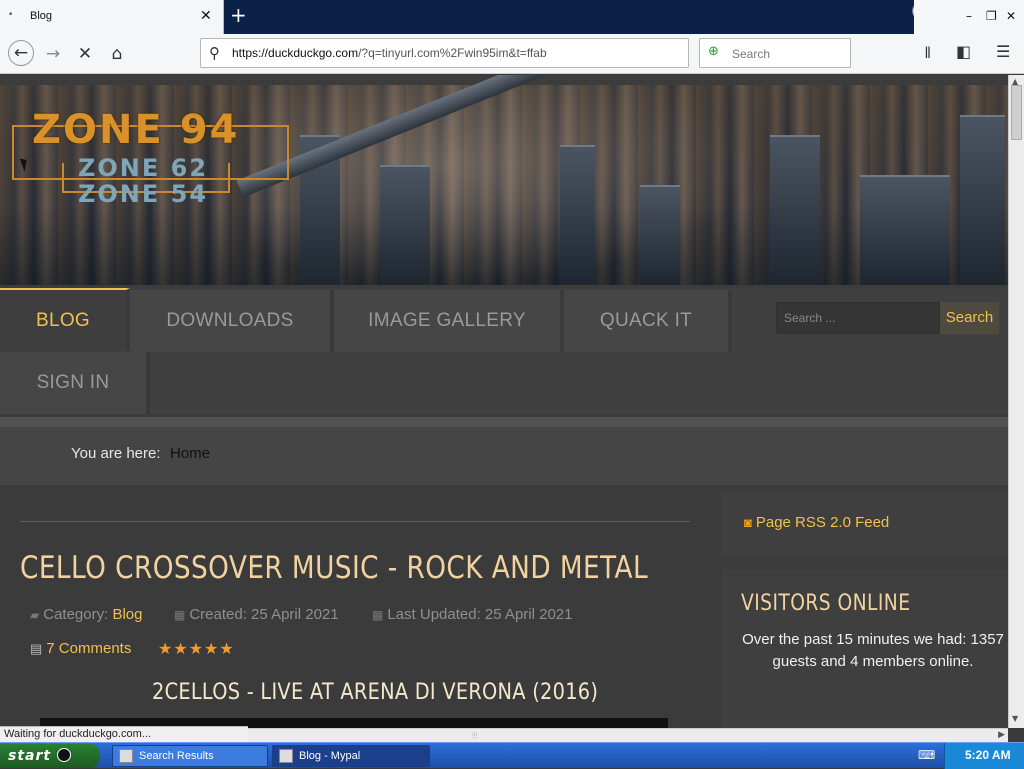 The height and width of the screenshot is (769, 1024). I want to click on search-icon: ⚲, so click(214, 53).